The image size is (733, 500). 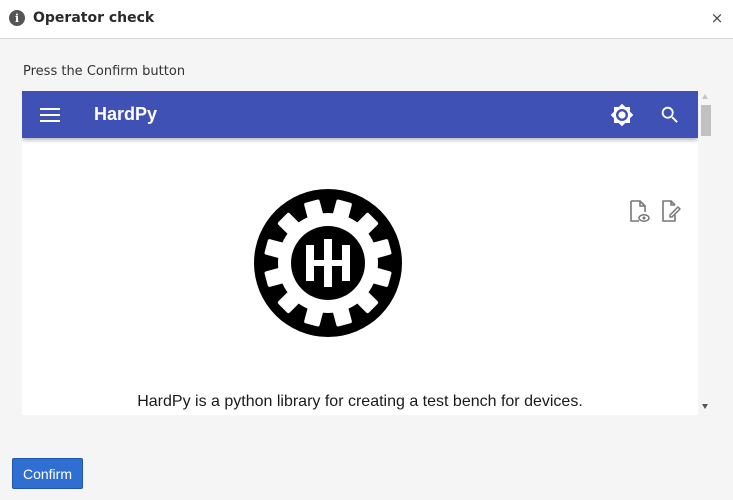 What do you see at coordinates (50, 115) in the screenshot?
I see `menu-icon` at bounding box center [50, 115].